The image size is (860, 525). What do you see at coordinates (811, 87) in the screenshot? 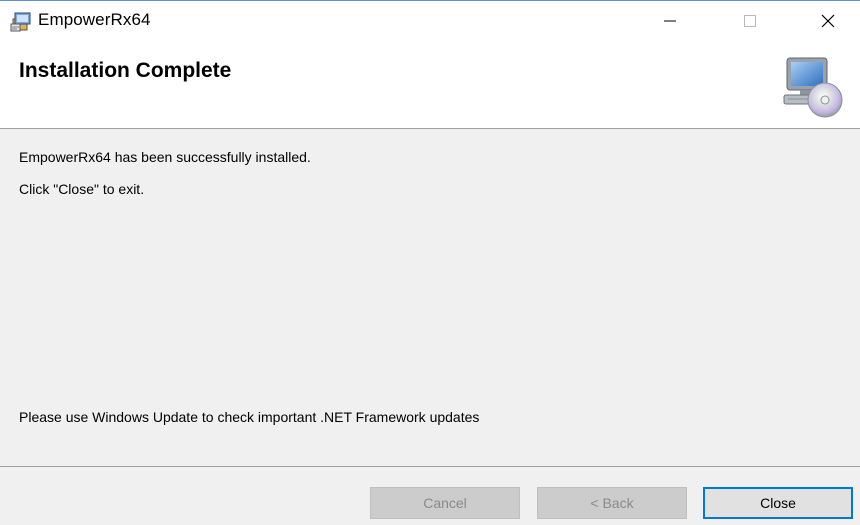
I see `computer-cd-icon` at bounding box center [811, 87].